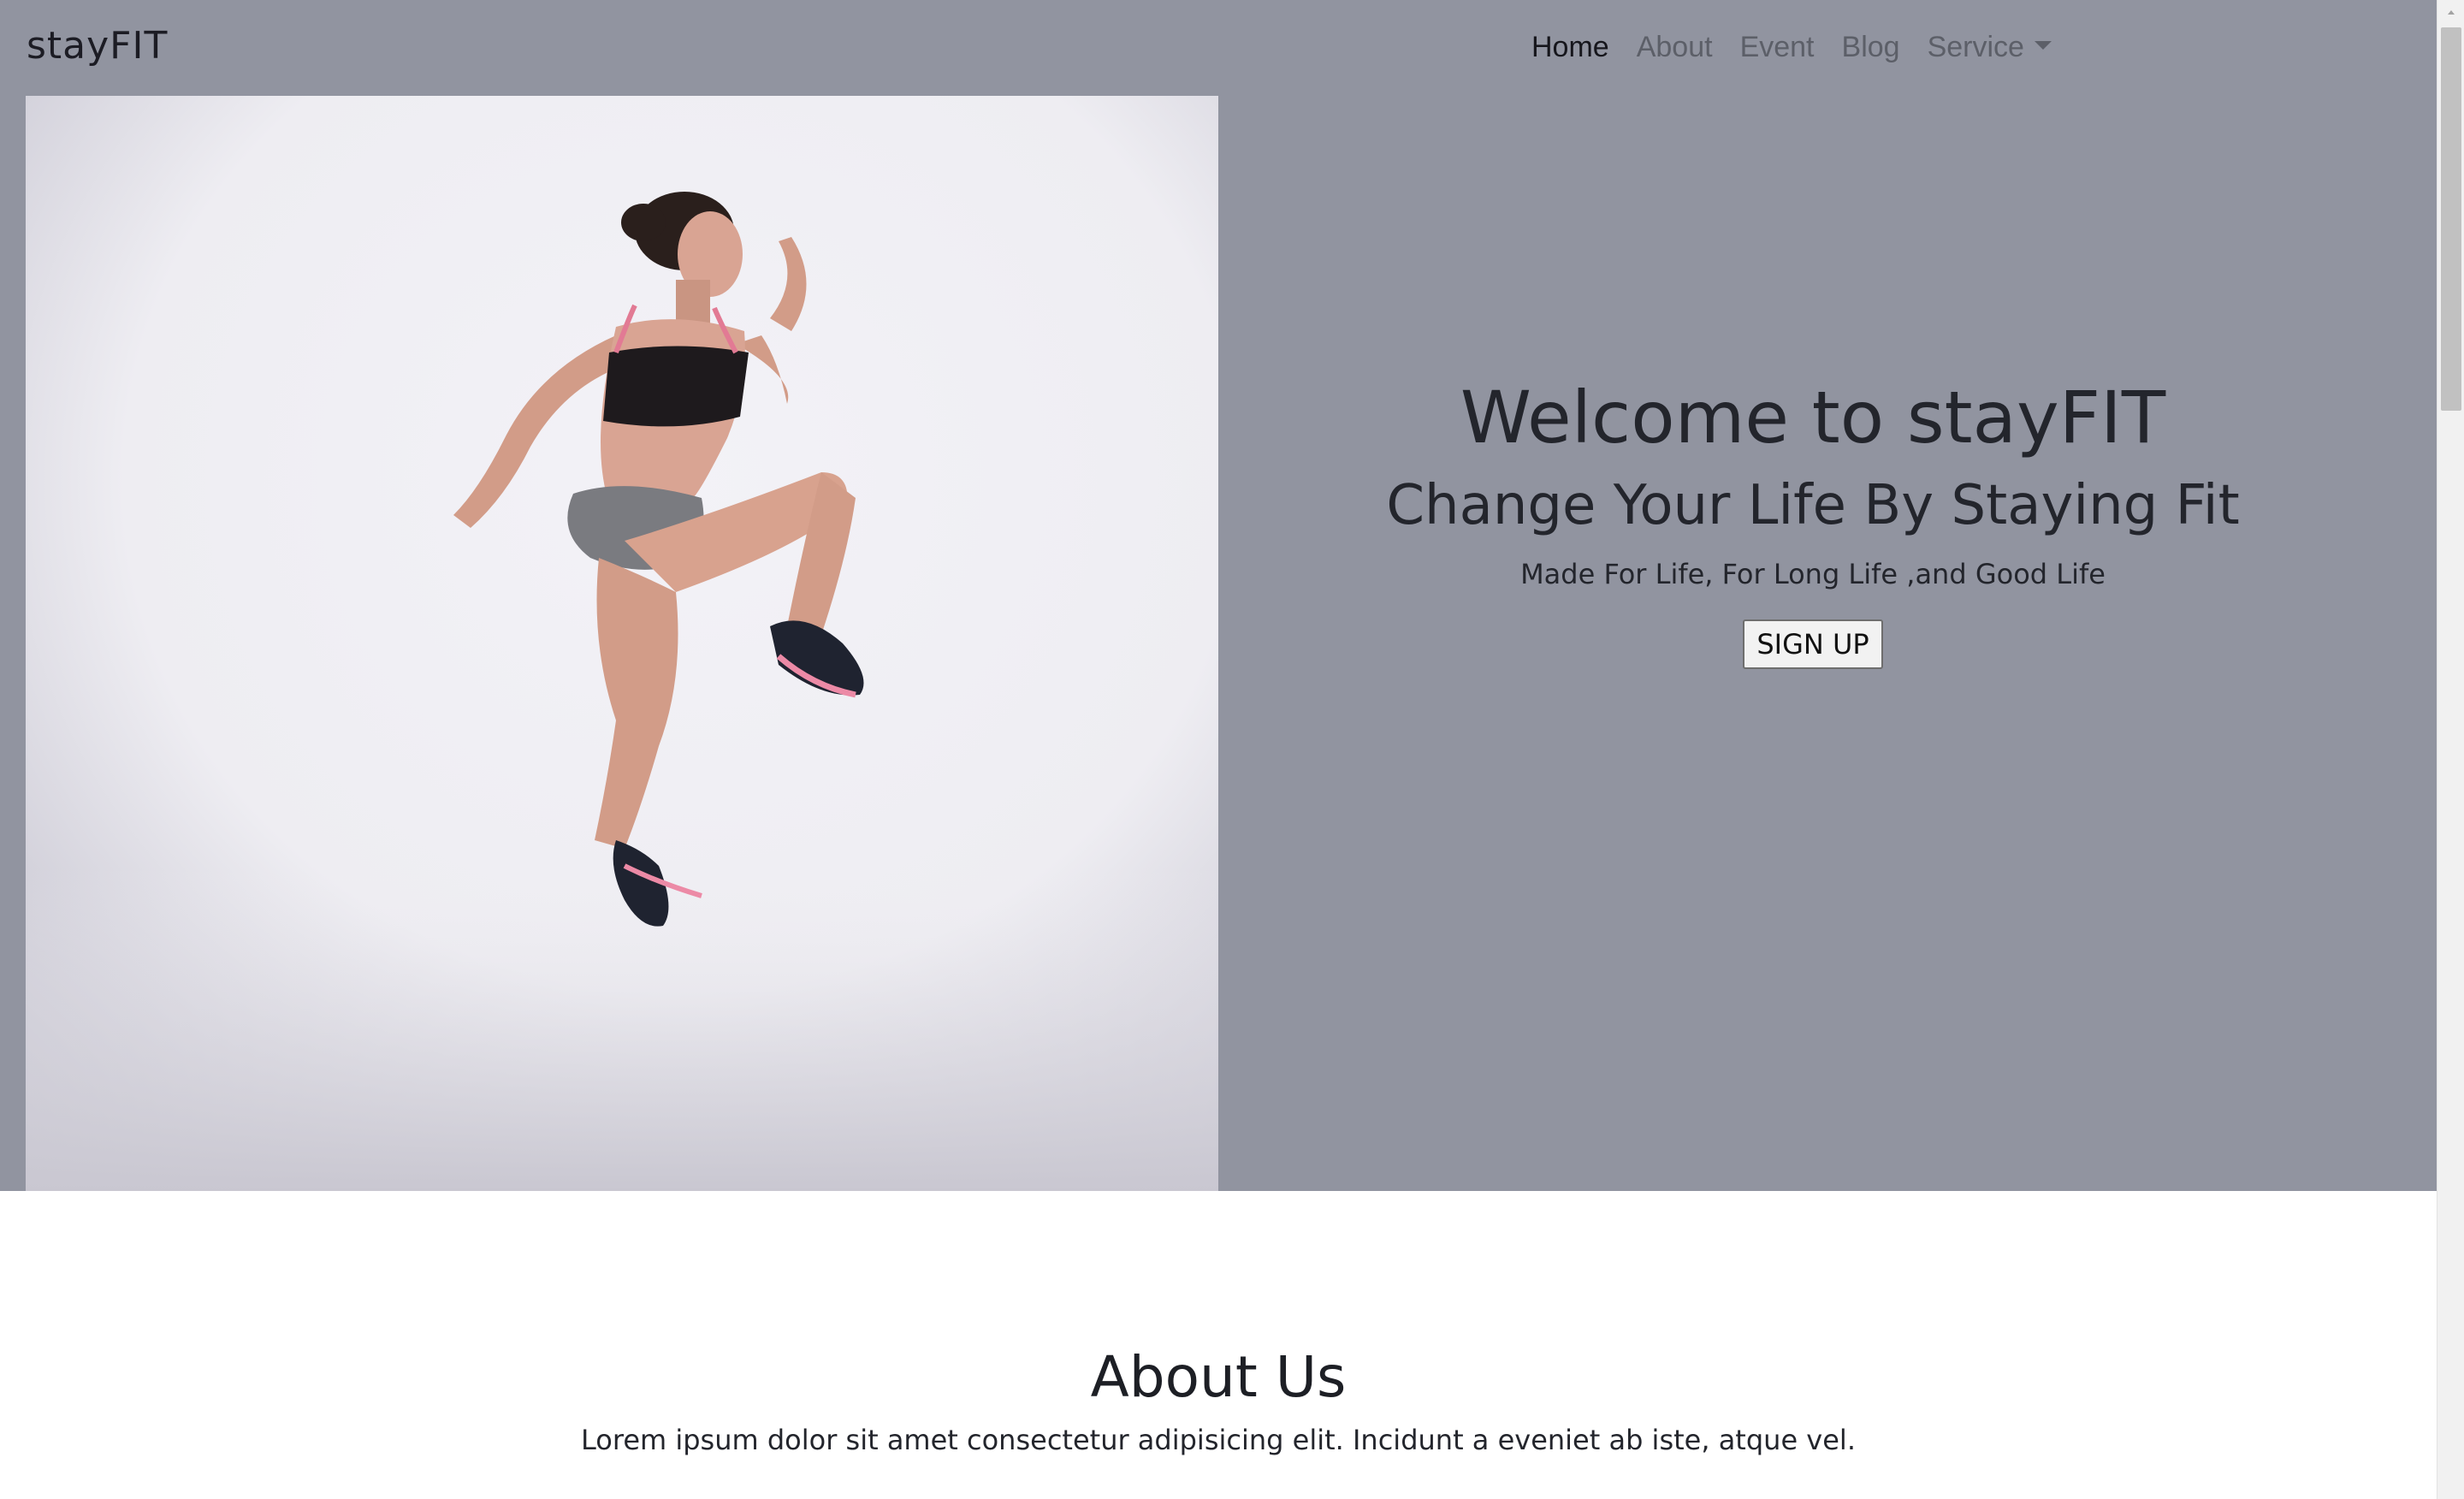 This screenshot has width=2464, height=1499. What do you see at coordinates (2451, 12) in the screenshot?
I see `arrow-up-icon` at bounding box center [2451, 12].